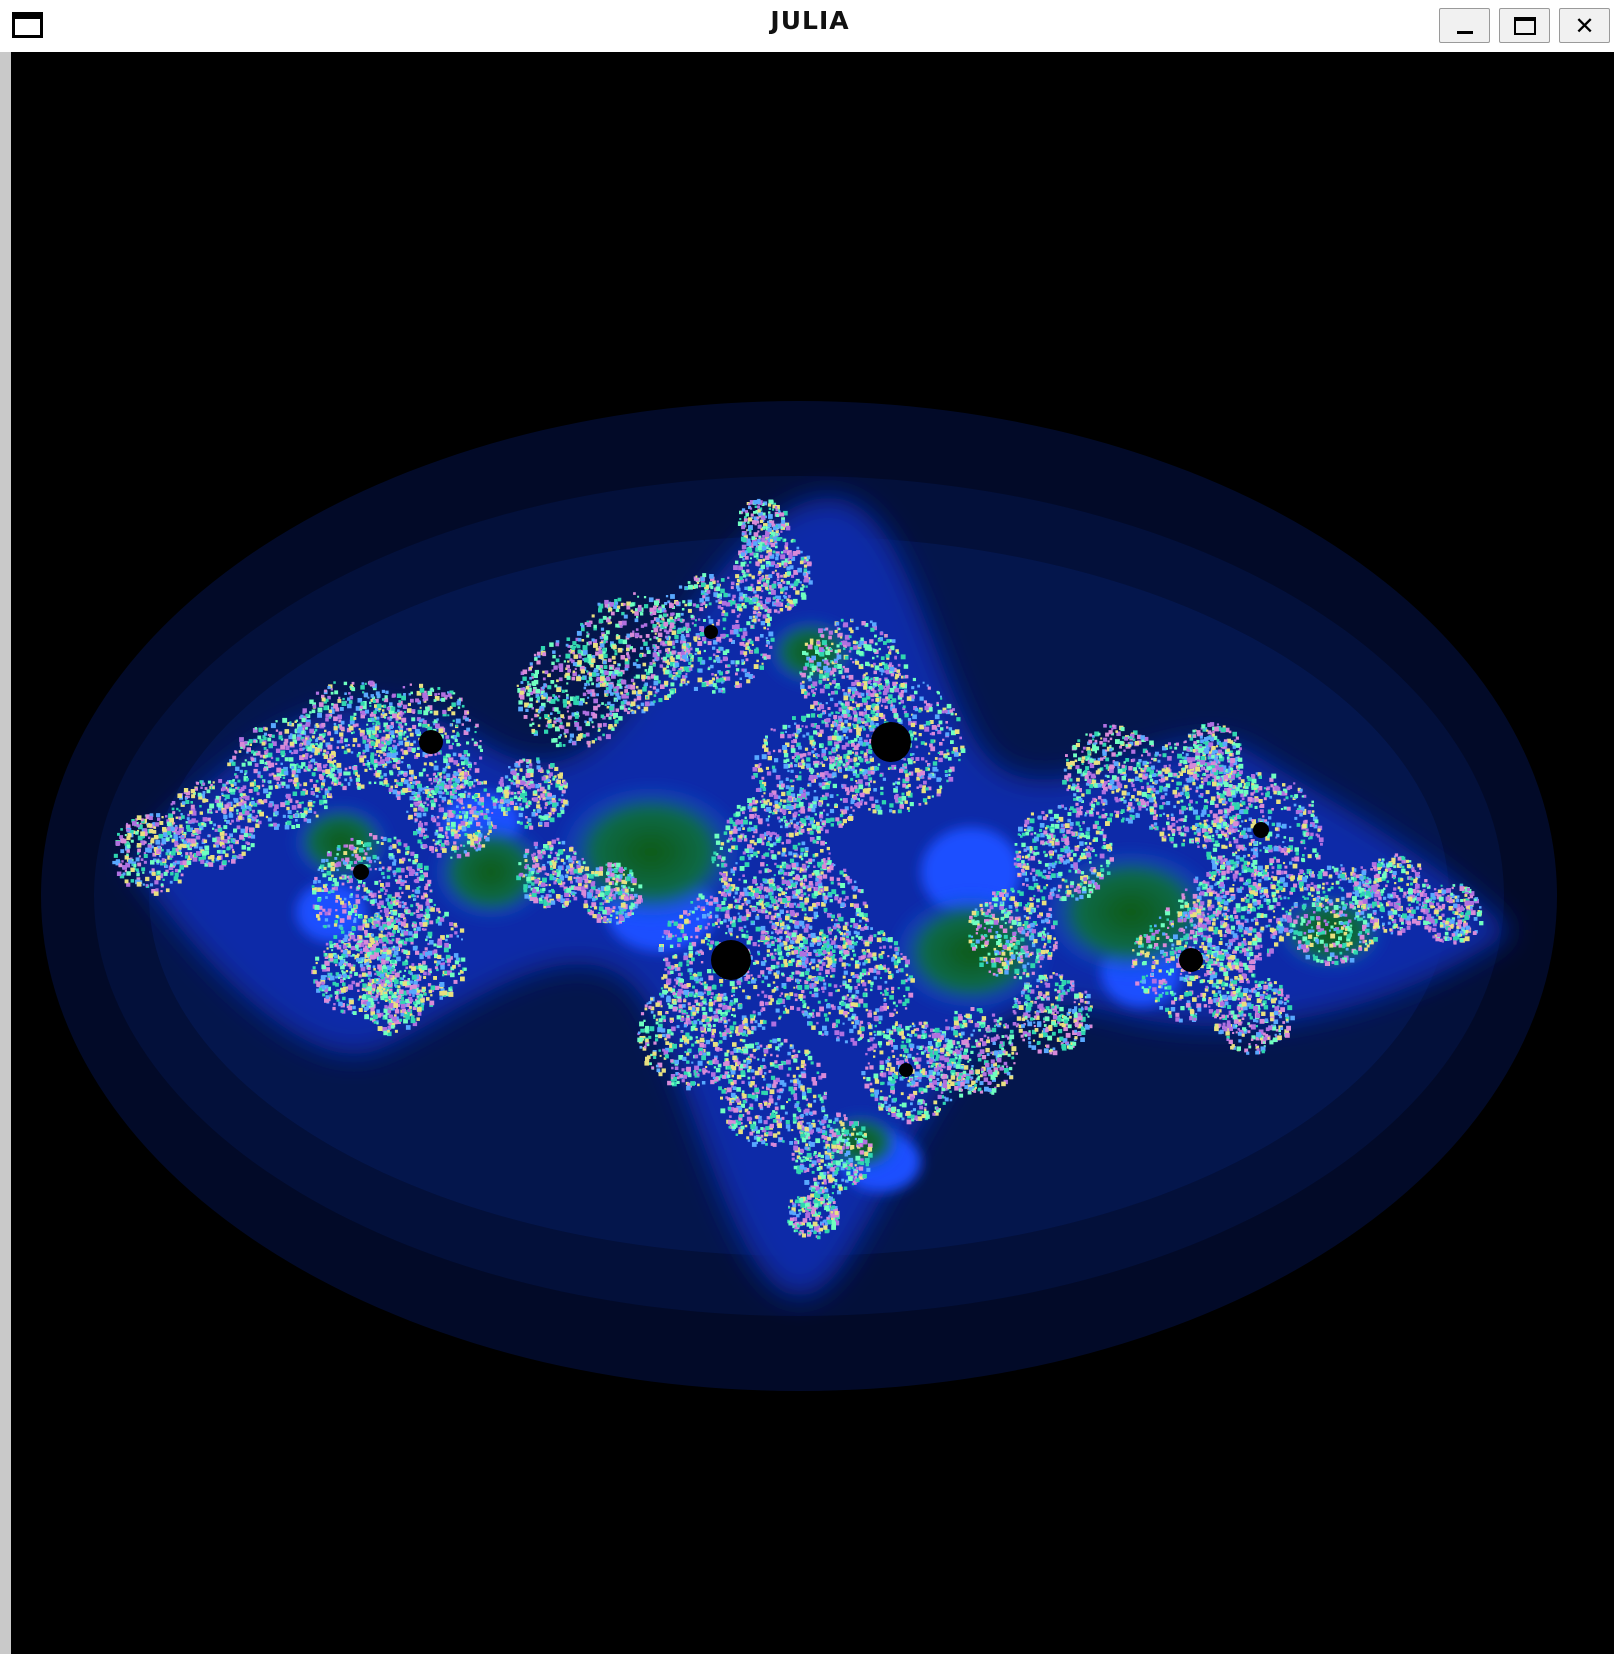 This screenshot has height=1654, width=1614. I want to click on close-button: ✕, so click(1584, 25).